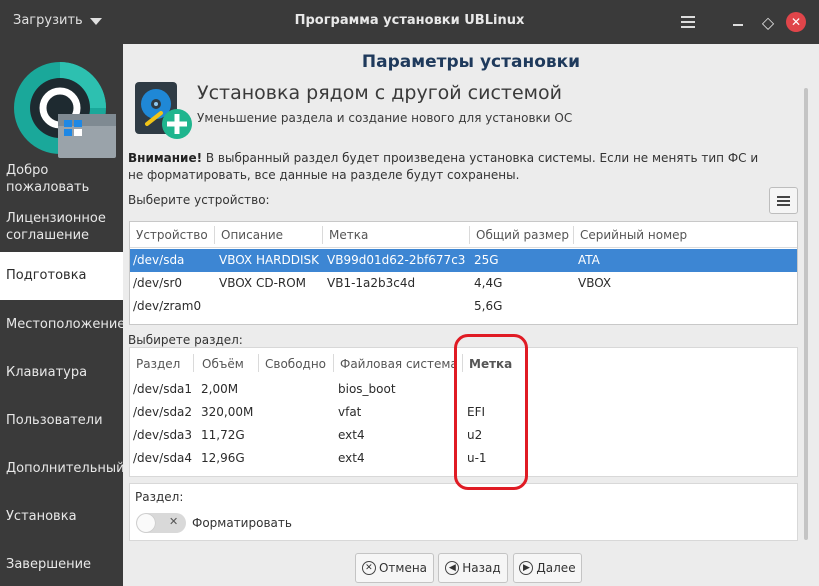 This screenshot has width=819, height=586. Describe the element at coordinates (158, 364) in the screenshot. I see `column-header: Раздел` at that location.